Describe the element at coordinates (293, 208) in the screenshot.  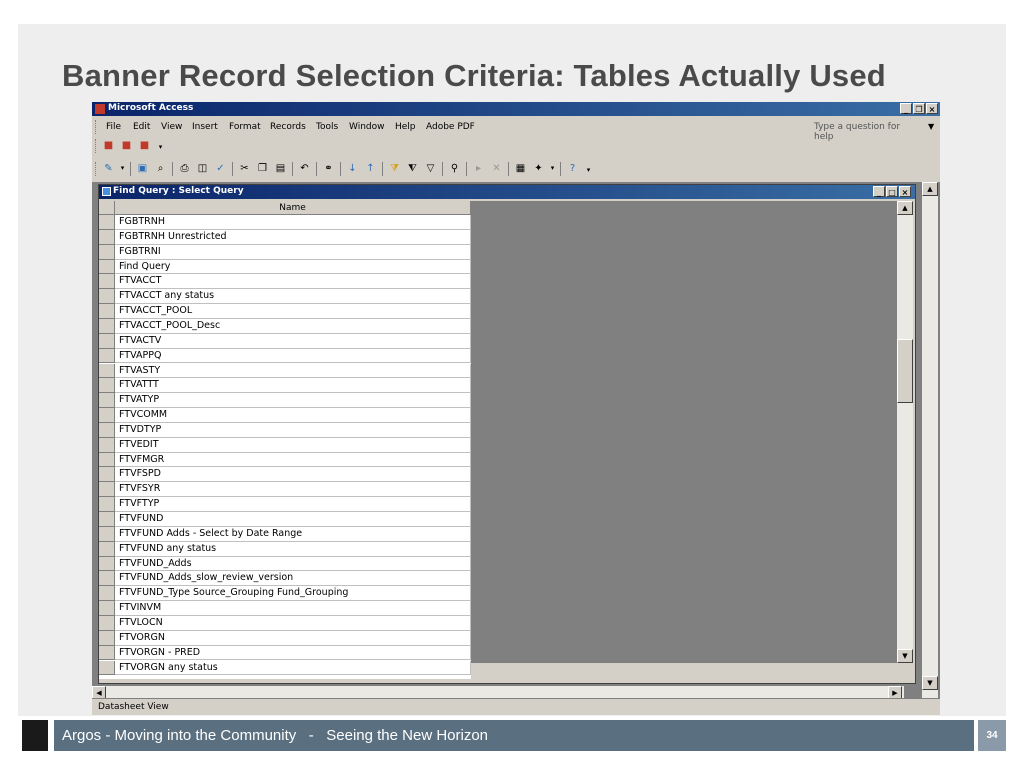
I see `column-header-name: Name` at that location.